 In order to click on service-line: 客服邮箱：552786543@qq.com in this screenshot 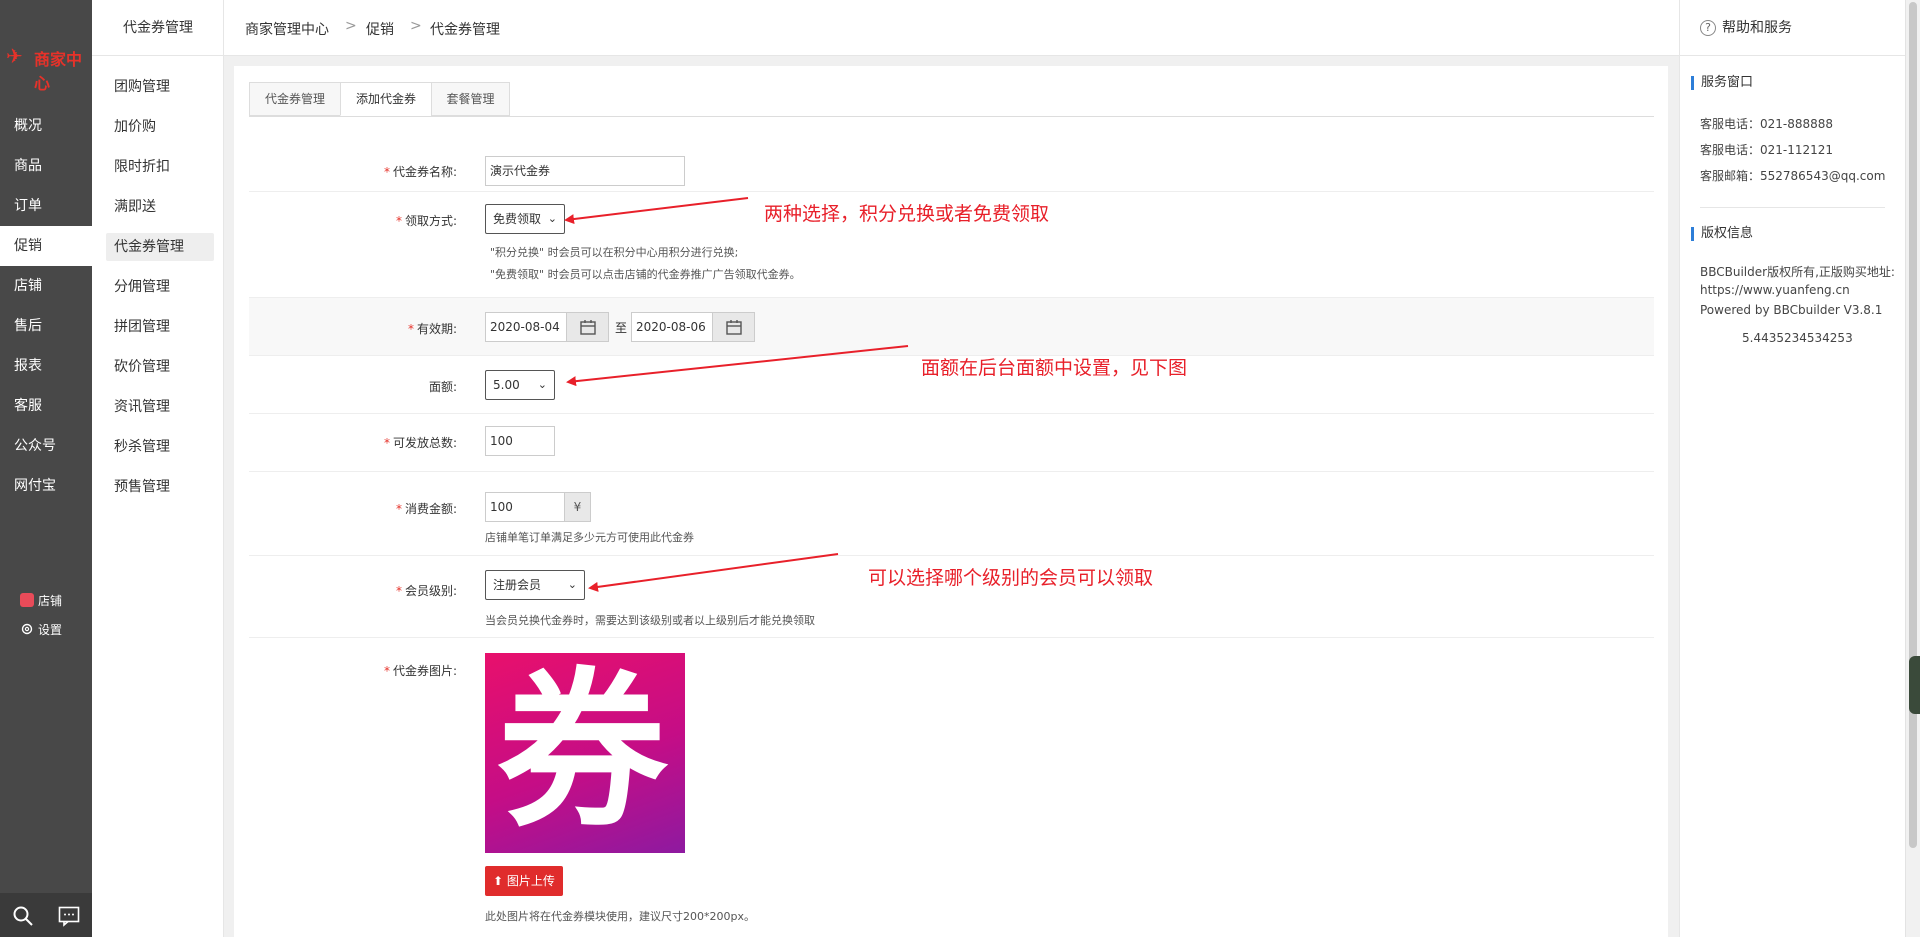, I will do `click(1793, 176)`.